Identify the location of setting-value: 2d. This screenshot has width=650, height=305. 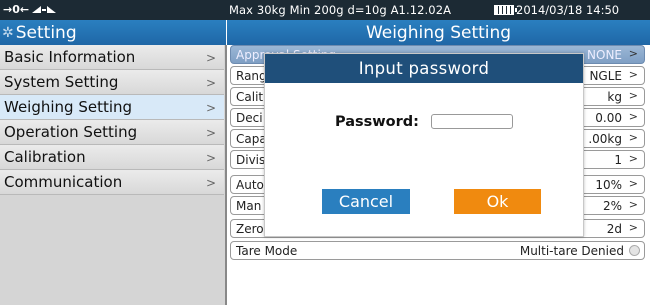
(614, 229).